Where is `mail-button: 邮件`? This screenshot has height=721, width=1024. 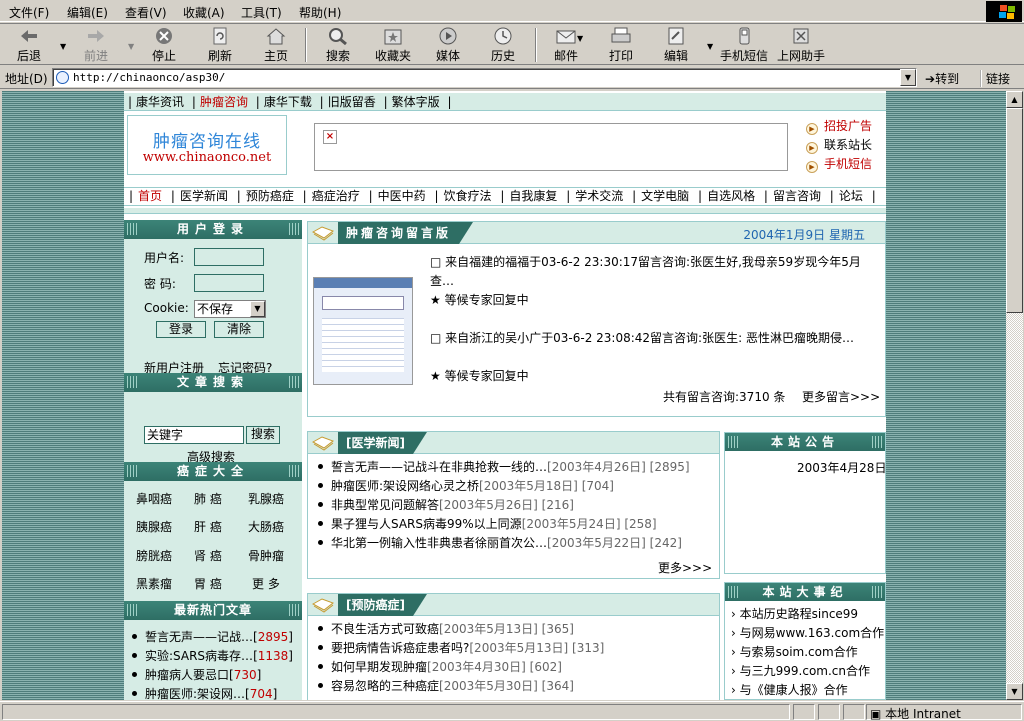
mail-button: 邮件 is located at coordinates (566, 45).